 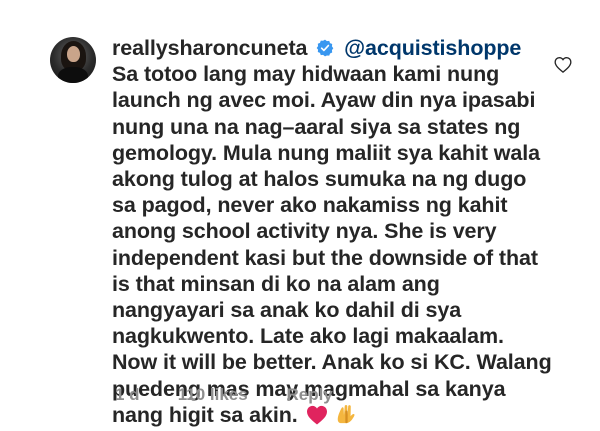 What do you see at coordinates (73, 75) in the screenshot?
I see `avatar-body` at bounding box center [73, 75].